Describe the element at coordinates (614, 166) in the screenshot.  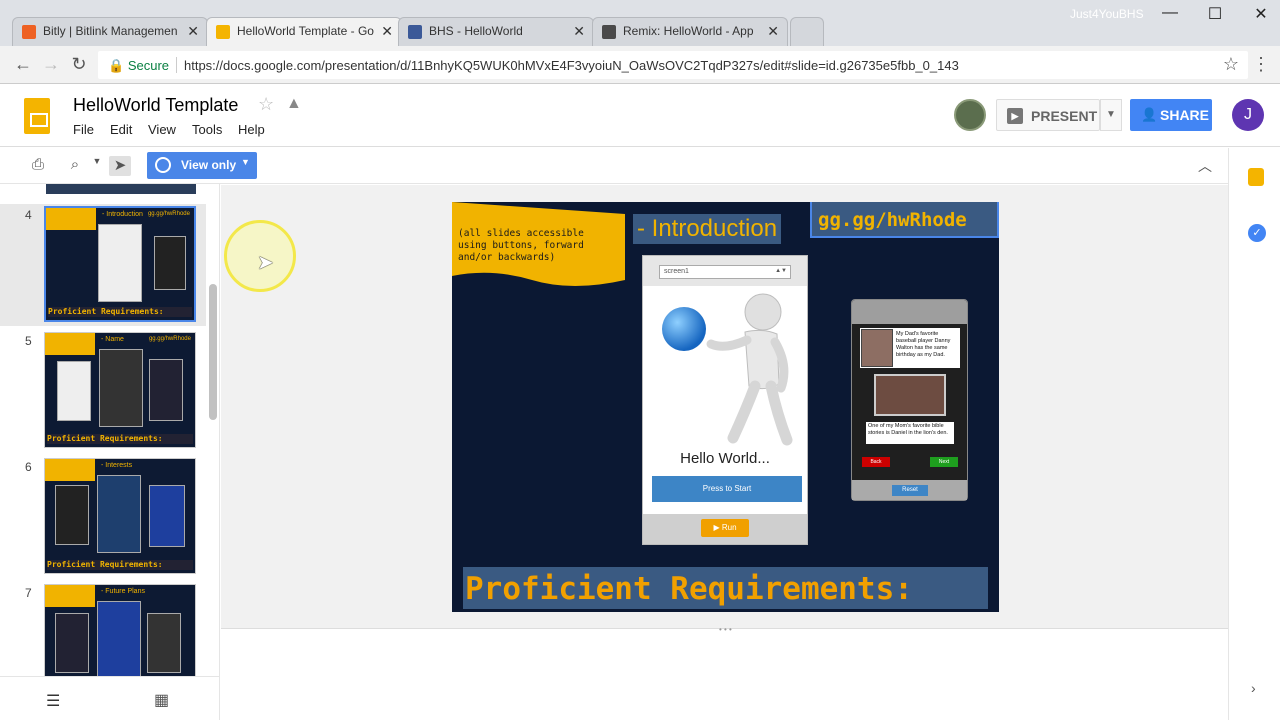
I see `slides-toolbar: ⎙ ⌕ ▼ ➤ View only ▼ ︿` at that location.